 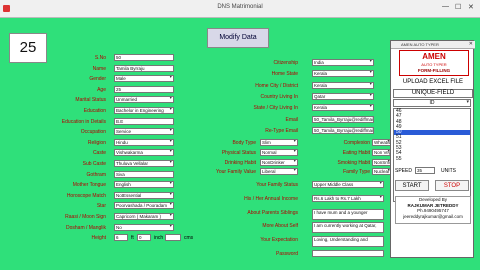 I want to click on field-label: Height, so click(x=98, y=238).